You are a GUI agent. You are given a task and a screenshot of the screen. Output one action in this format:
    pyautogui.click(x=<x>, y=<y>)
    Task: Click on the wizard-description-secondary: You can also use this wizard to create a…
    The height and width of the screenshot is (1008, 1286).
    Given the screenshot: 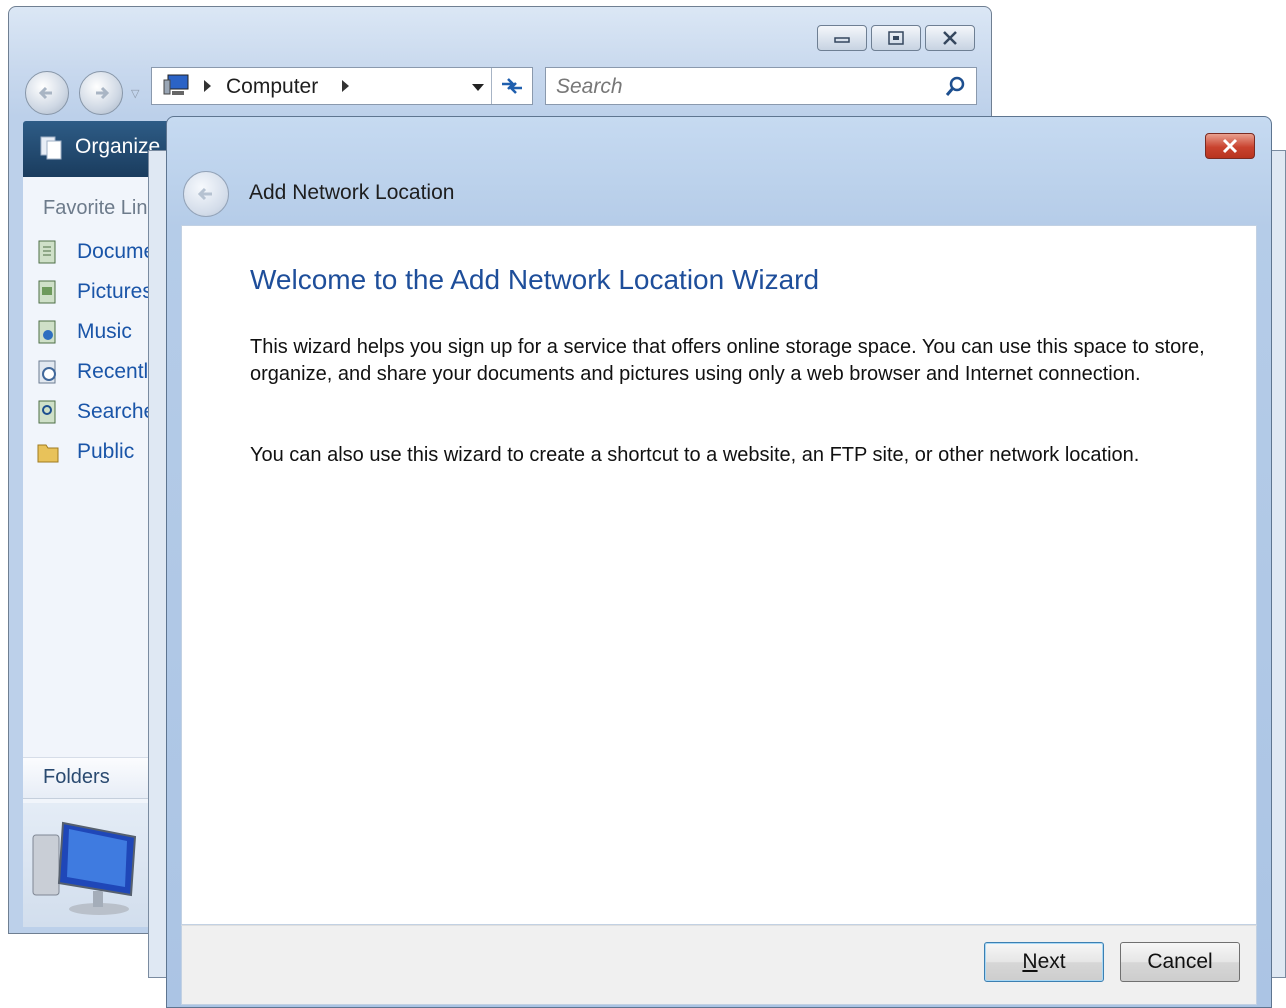 What is the action you would take?
    pyautogui.click(x=695, y=455)
    